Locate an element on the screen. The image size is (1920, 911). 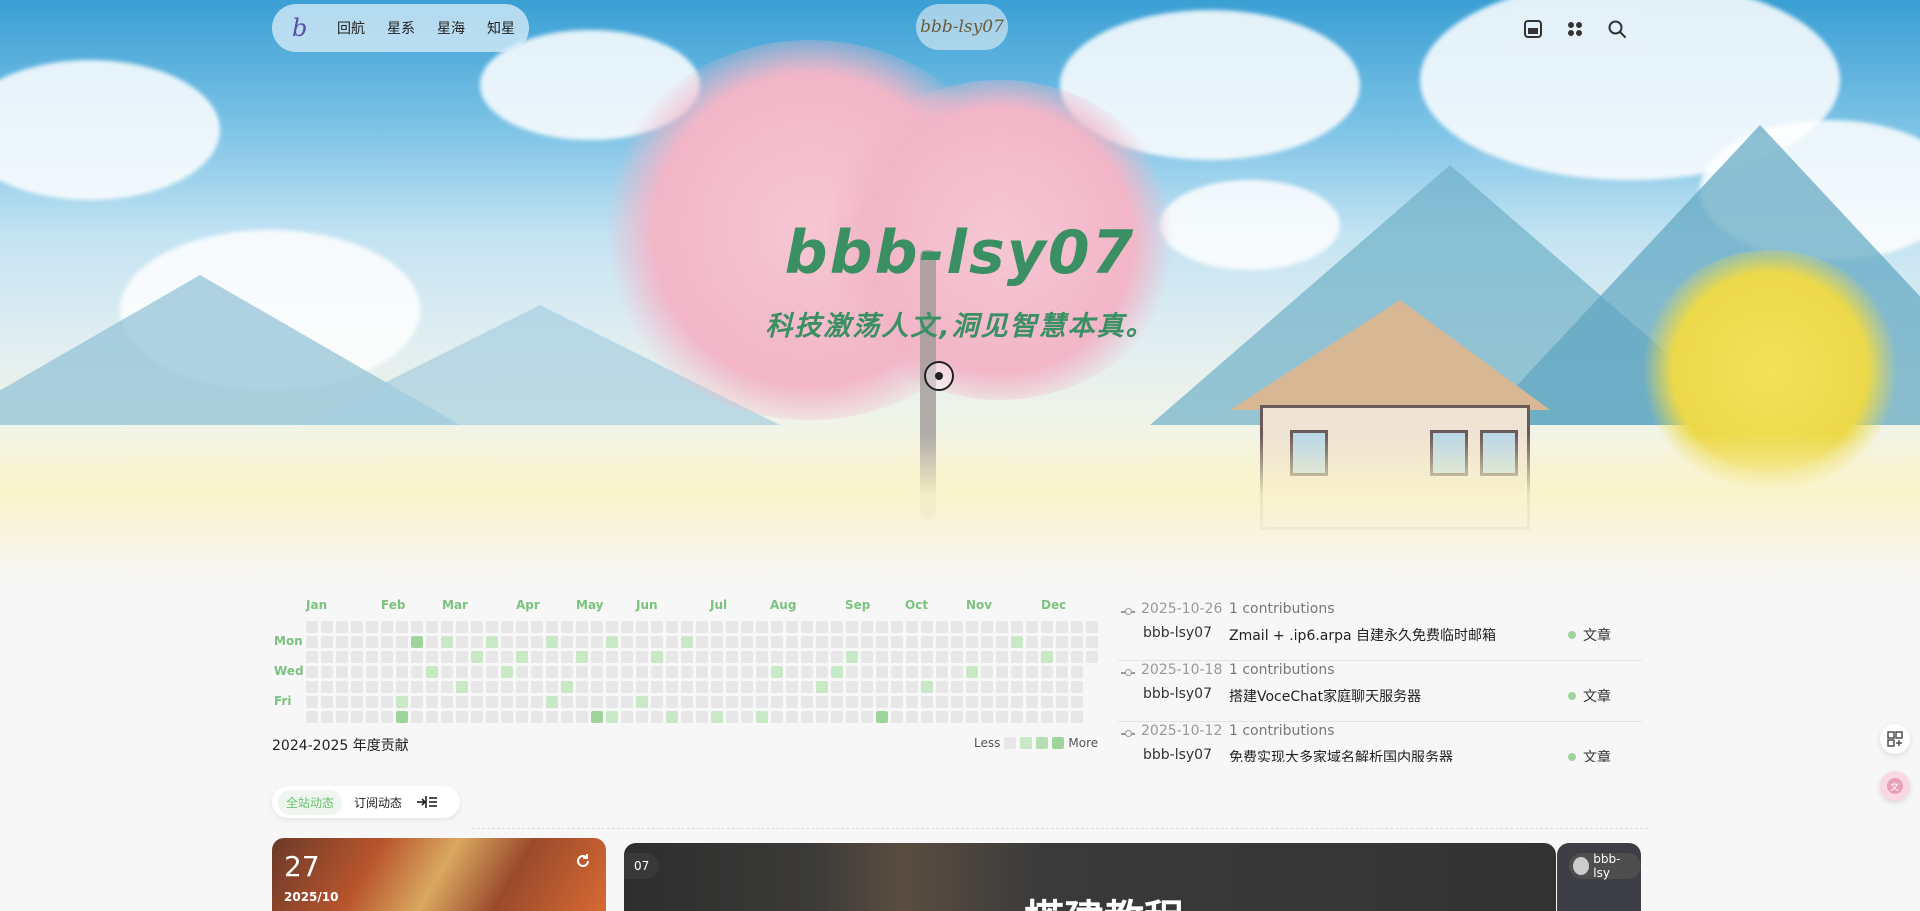
nav-item-xingxi: 星系 is located at coordinates (401, 28).